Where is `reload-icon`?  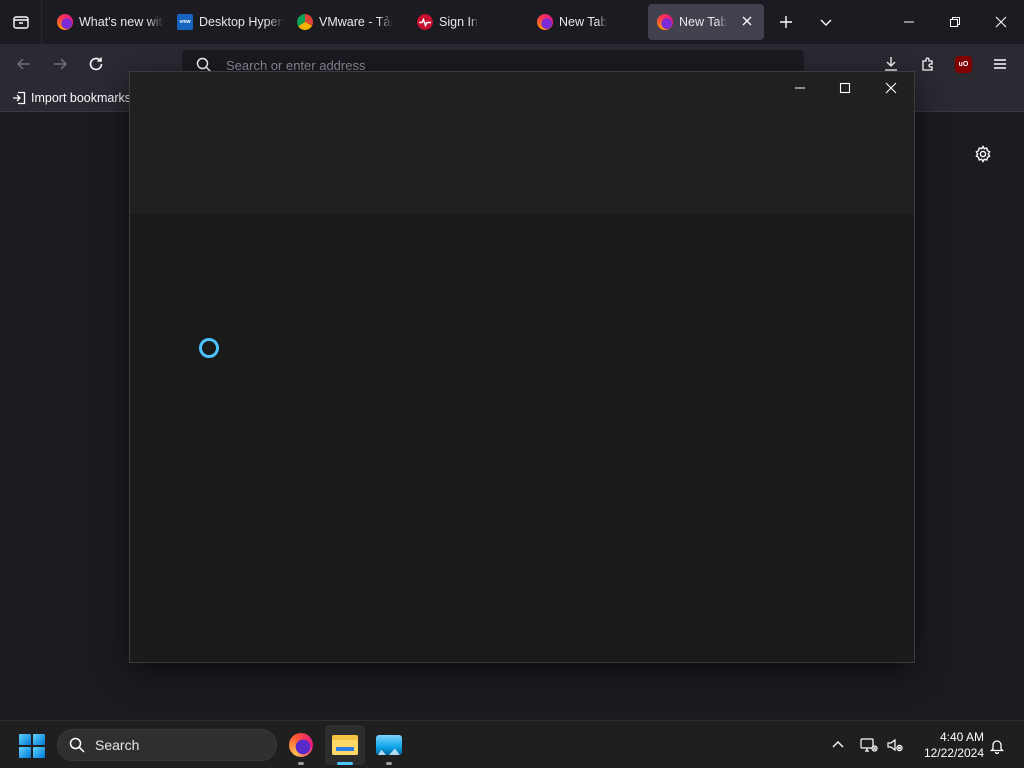
reload-icon is located at coordinates (96, 64).